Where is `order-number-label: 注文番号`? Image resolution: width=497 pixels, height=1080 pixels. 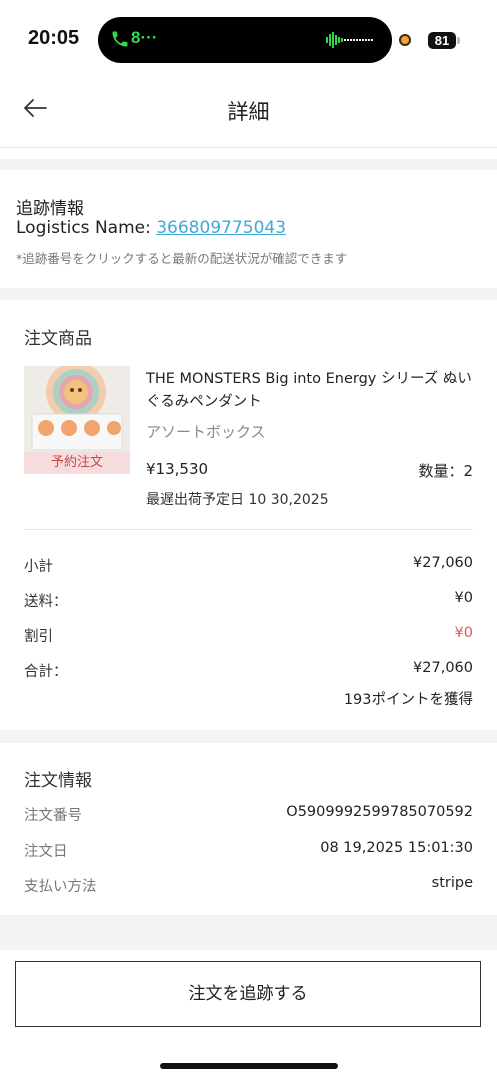 order-number-label: 注文番号 is located at coordinates (53, 816).